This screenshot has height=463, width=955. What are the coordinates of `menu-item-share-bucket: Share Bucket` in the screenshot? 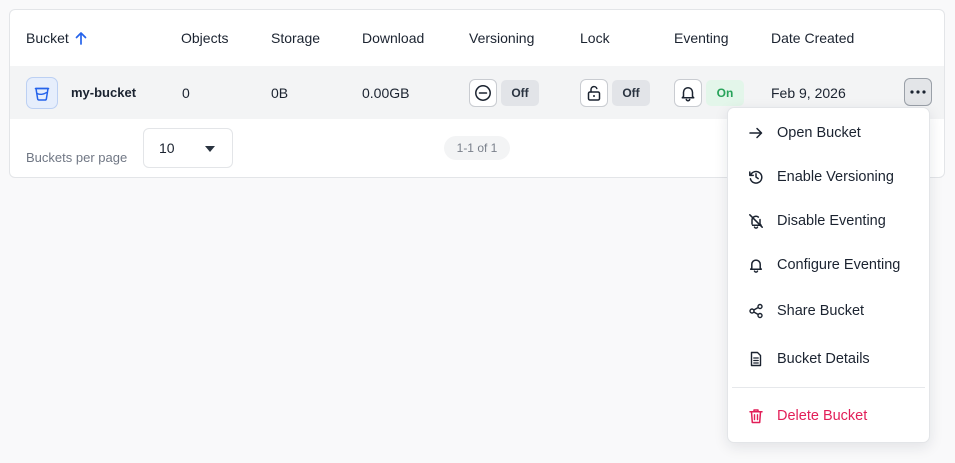 It's located at (828, 311).